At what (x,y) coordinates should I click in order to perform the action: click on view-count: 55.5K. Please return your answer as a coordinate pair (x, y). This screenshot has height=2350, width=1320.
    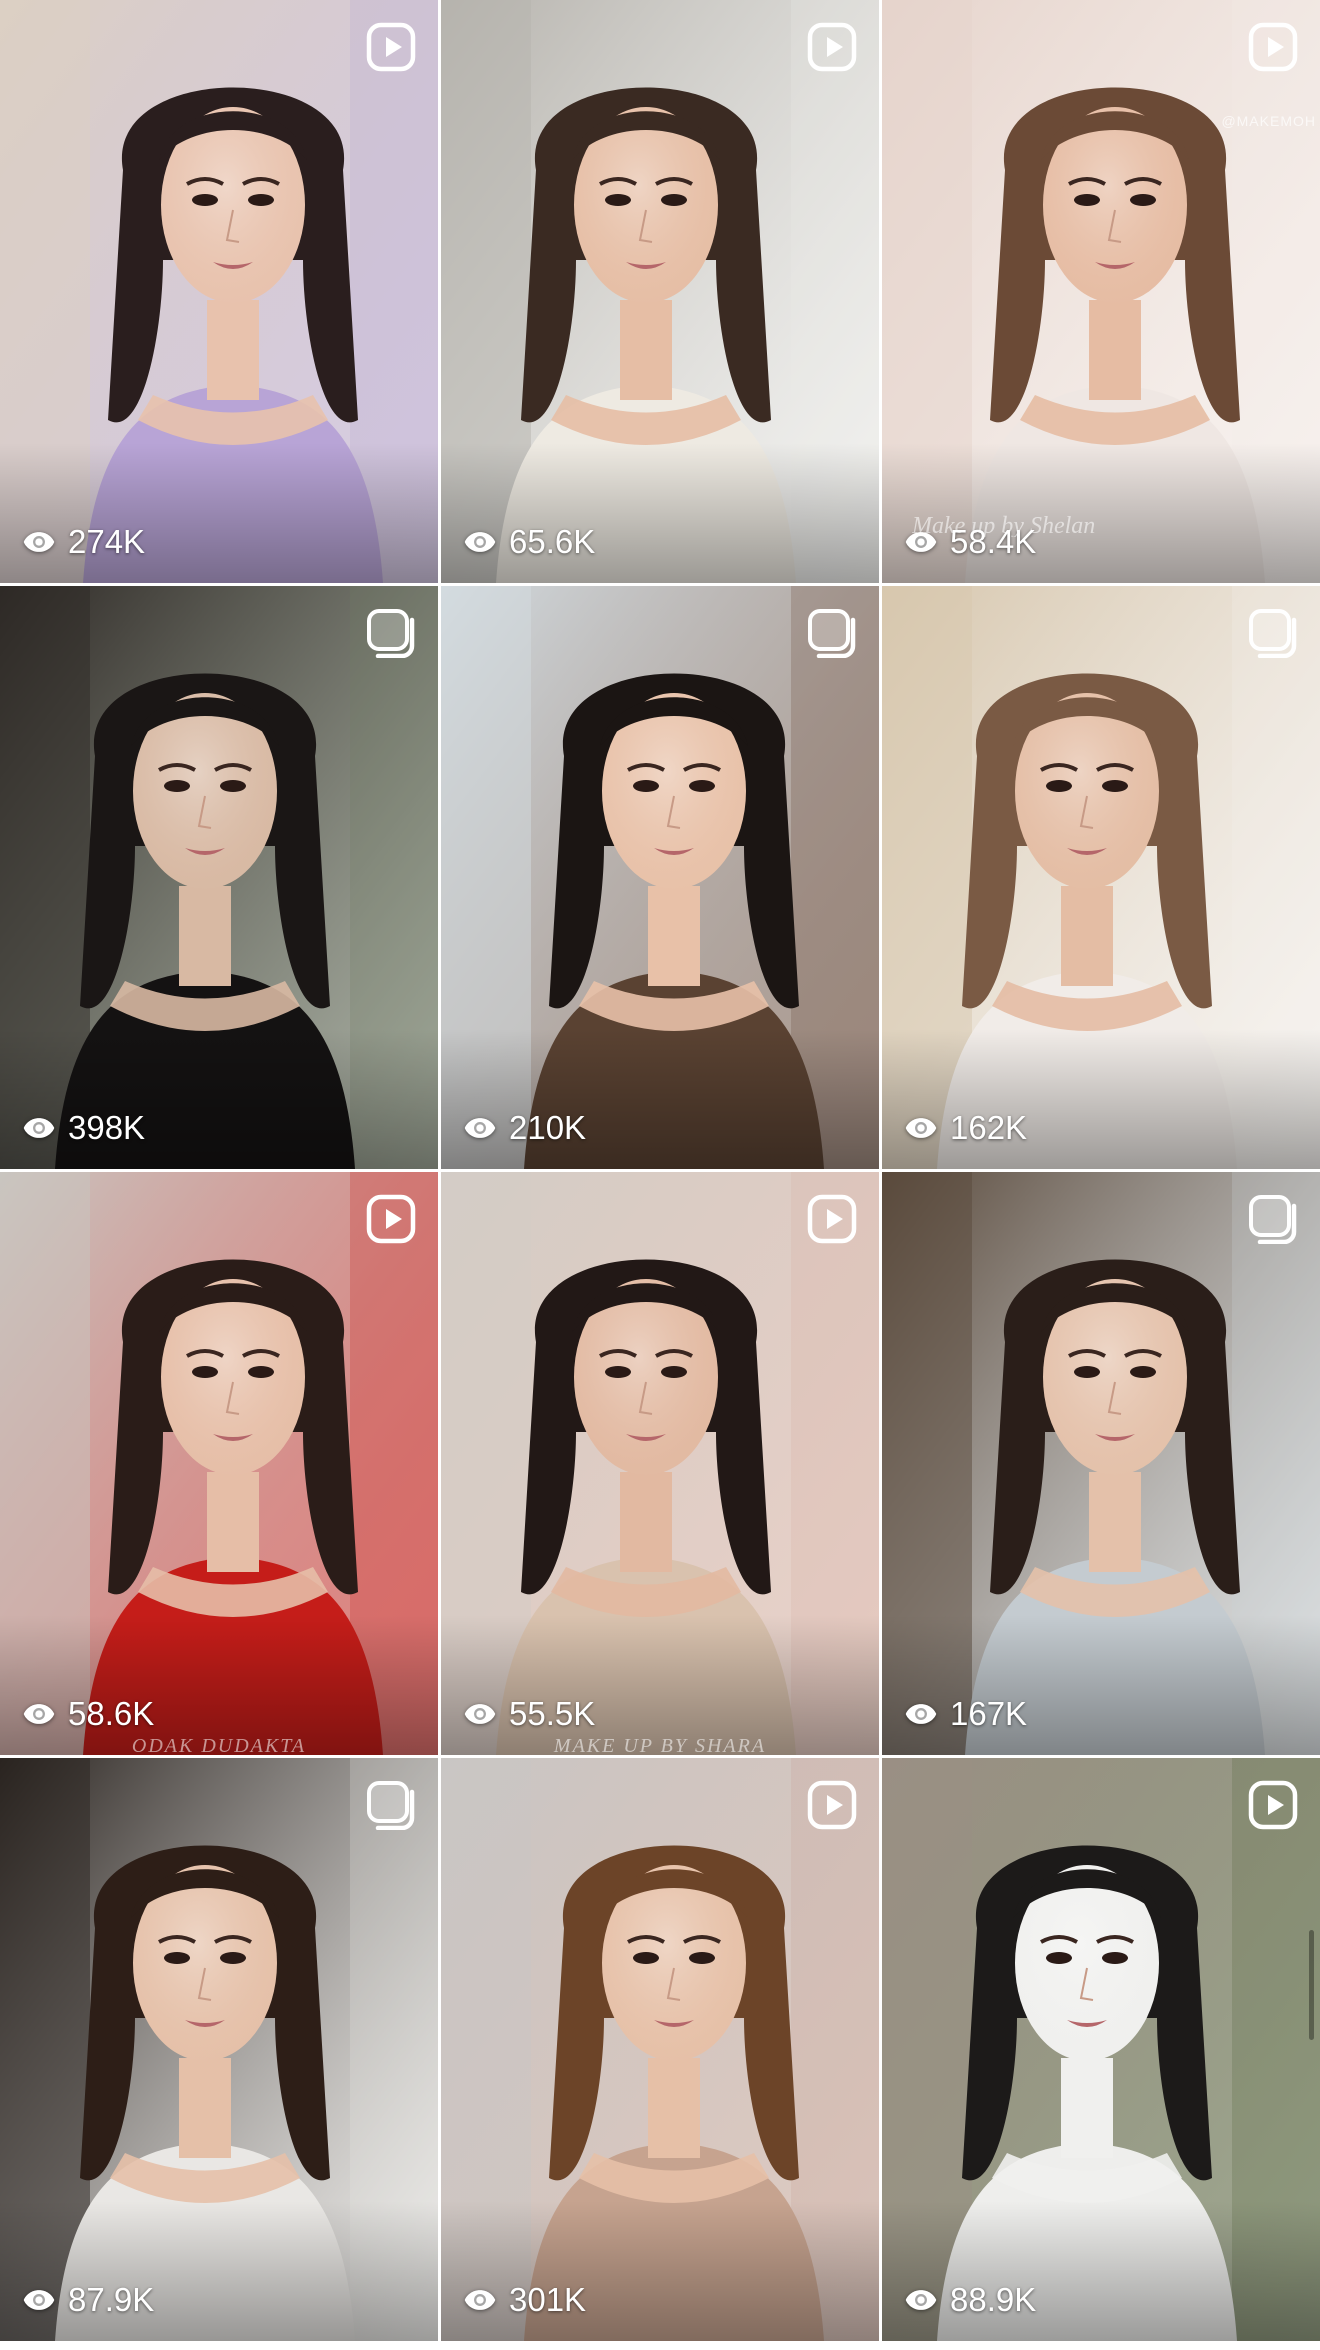
    Looking at the image, I should click on (529, 1714).